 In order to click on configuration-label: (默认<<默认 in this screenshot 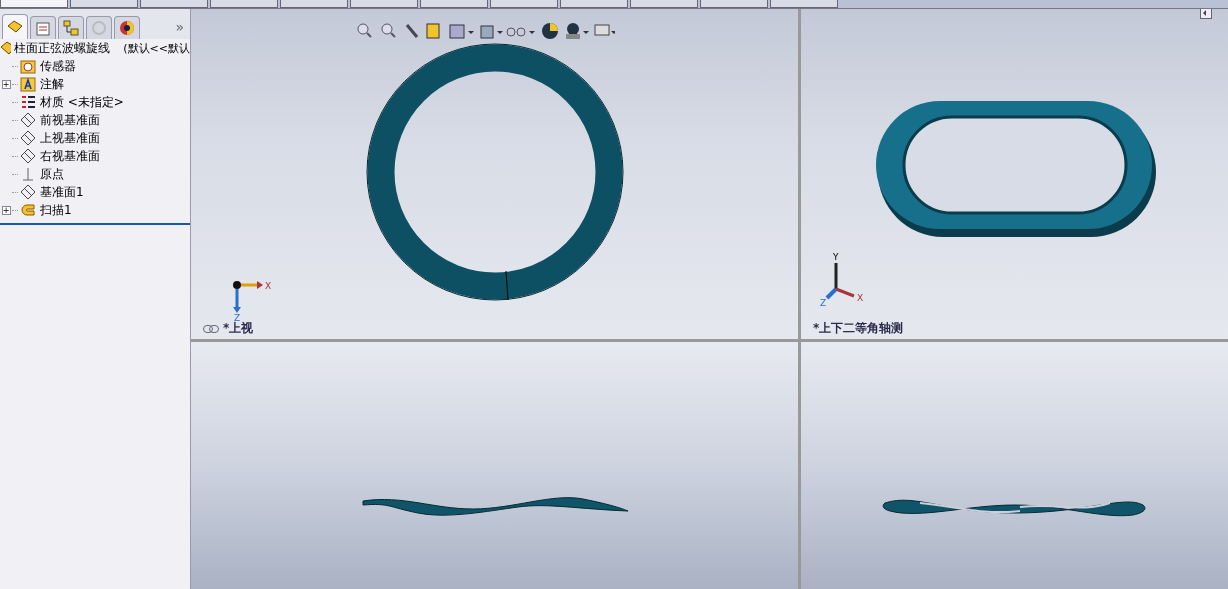, I will do `click(156, 48)`.